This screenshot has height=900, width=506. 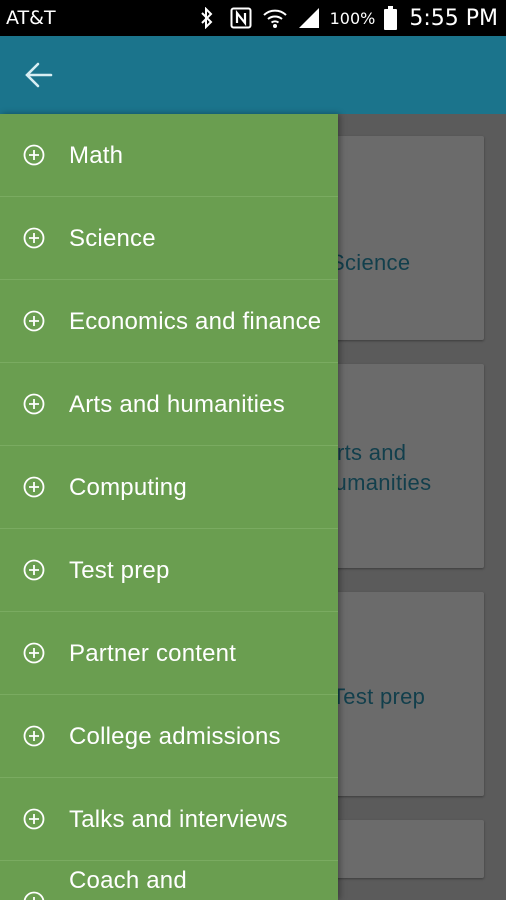 I want to click on drawer-item-partner-content: Partner content, so click(x=169, y=653).